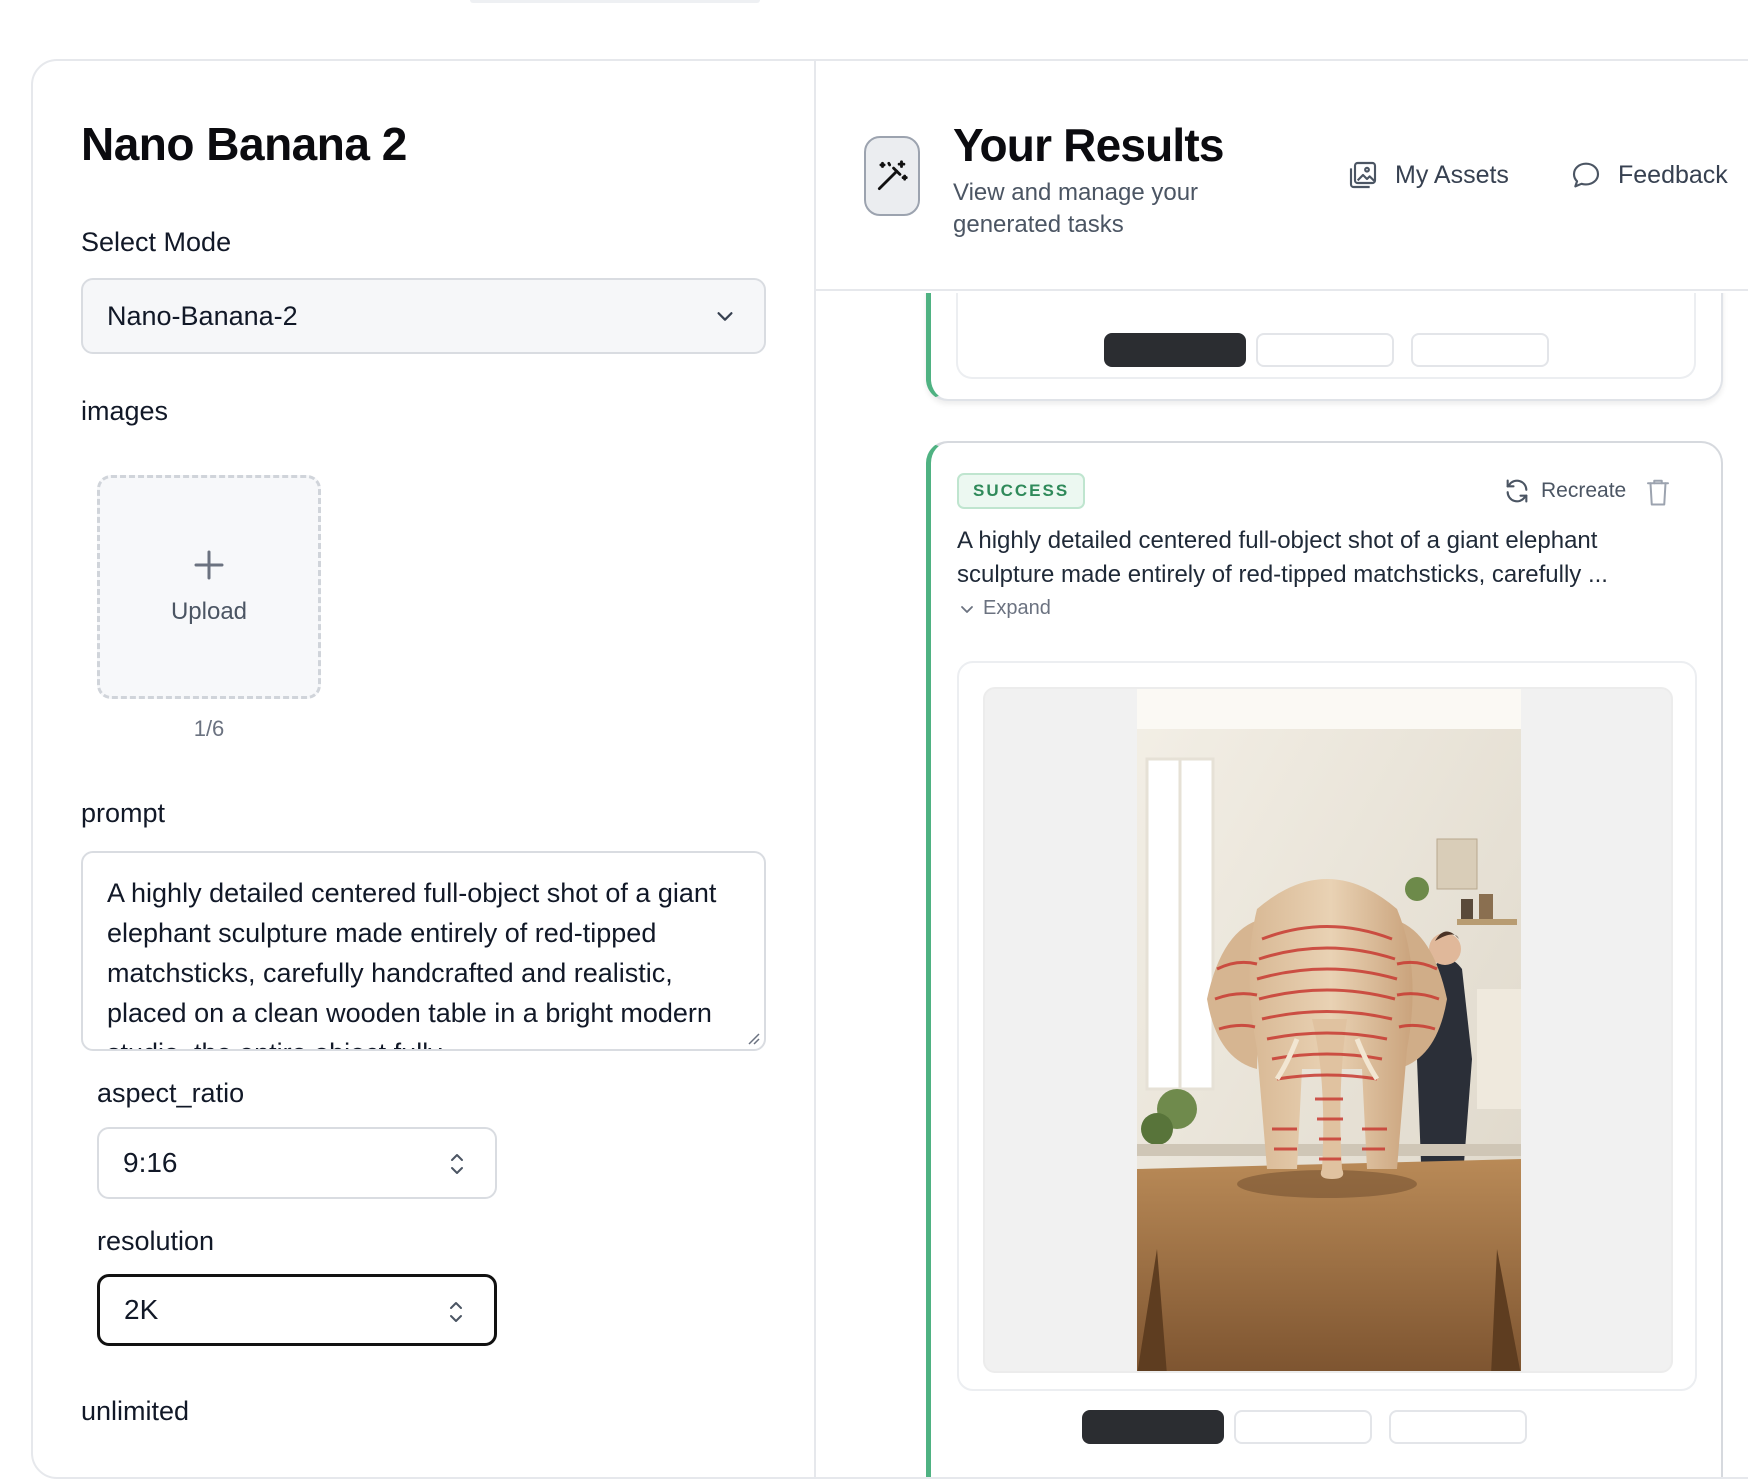  What do you see at coordinates (125, 411) in the screenshot?
I see `images-label: images` at bounding box center [125, 411].